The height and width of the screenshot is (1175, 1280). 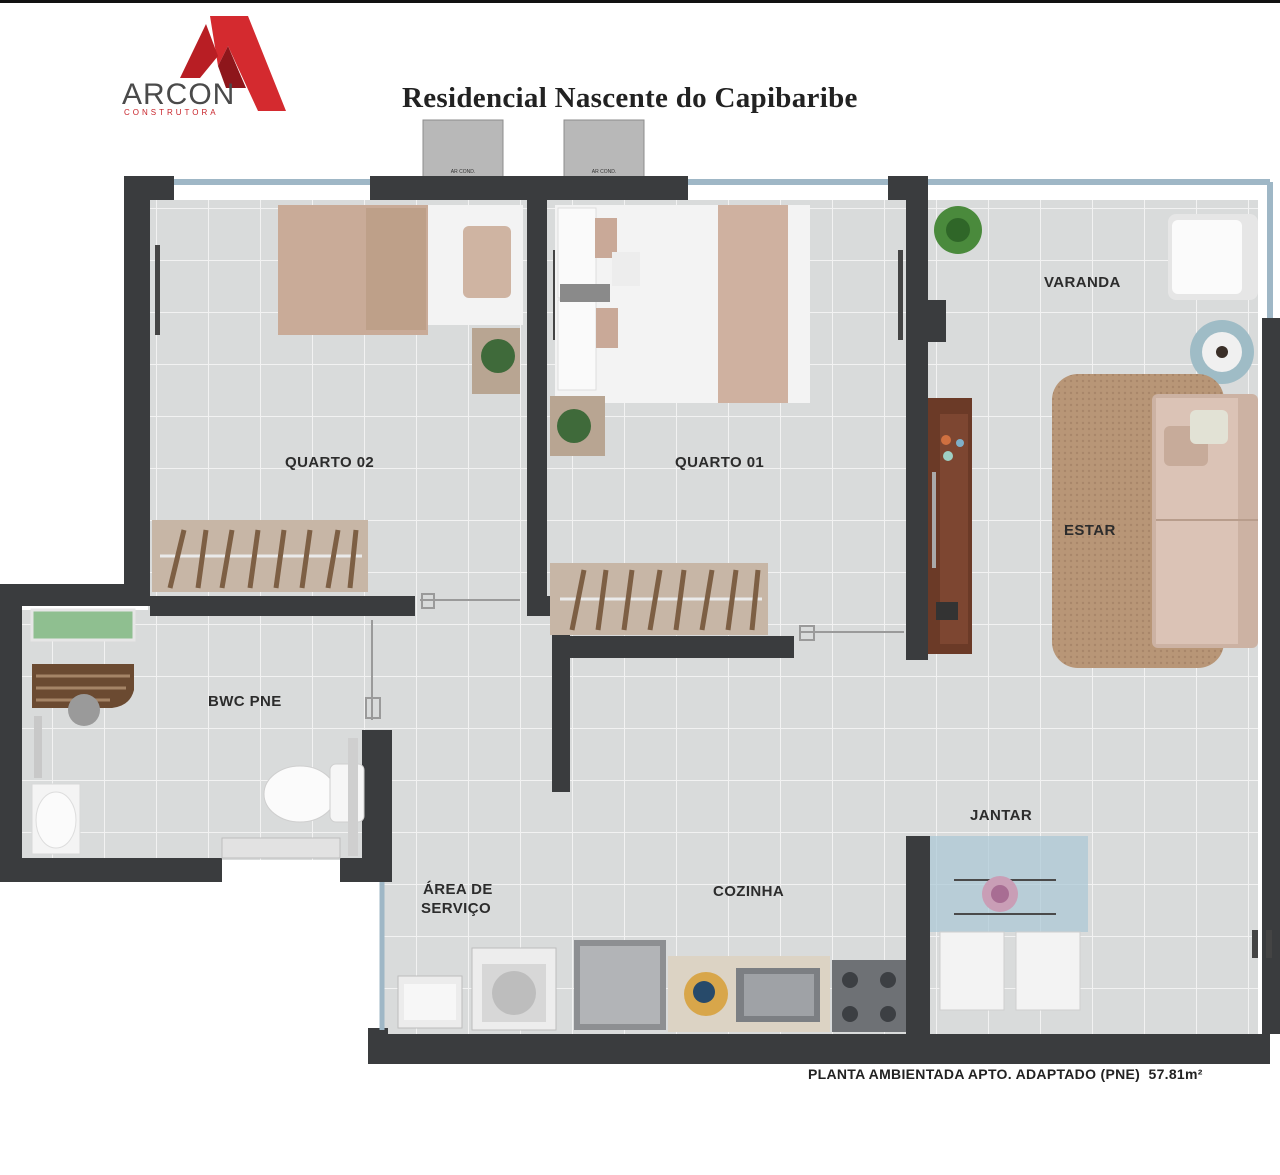 I want to click on room-label-quarto-01: QUARTO 01, so click(x=720, y=462).